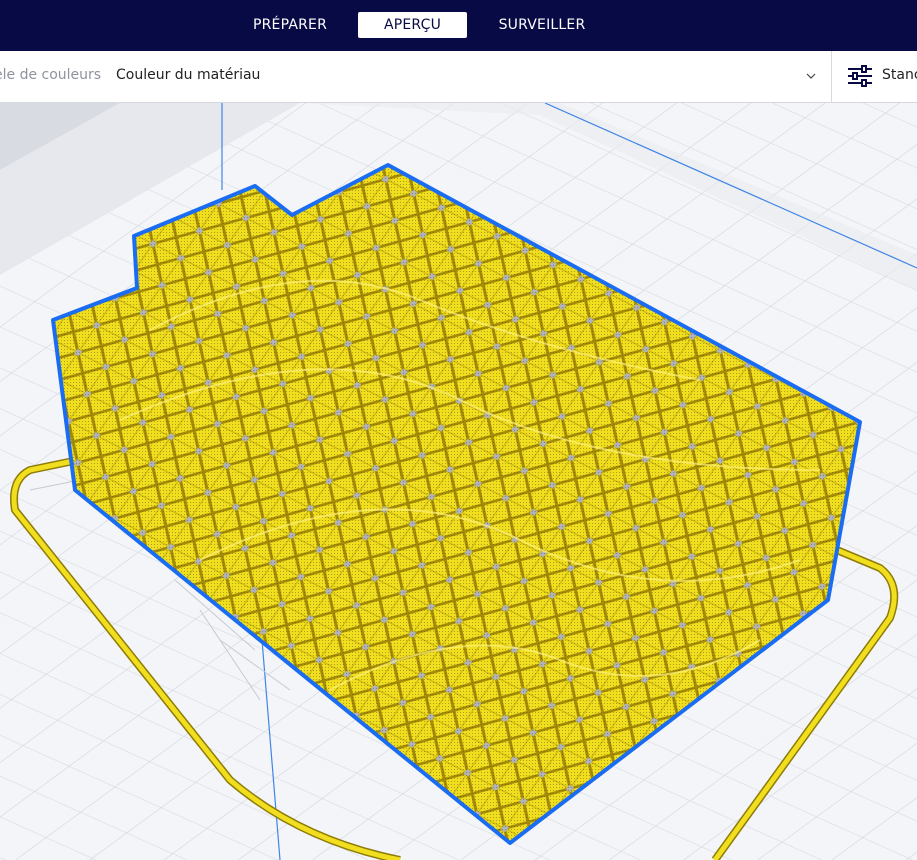 This screenshot has height=860, width=917. What do you see at coordinates (188, 75) in the screenshot?
I see `color-scheme-value: Couleur du matériau` at bounding box center [188, 75].